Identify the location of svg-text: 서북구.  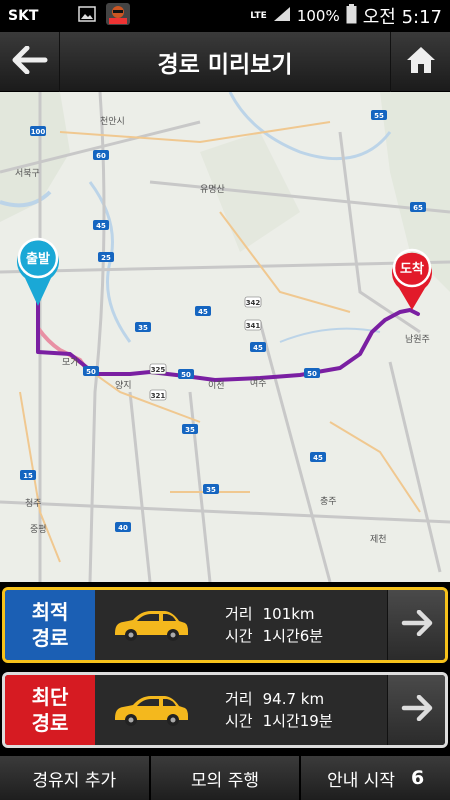
(27, 173).